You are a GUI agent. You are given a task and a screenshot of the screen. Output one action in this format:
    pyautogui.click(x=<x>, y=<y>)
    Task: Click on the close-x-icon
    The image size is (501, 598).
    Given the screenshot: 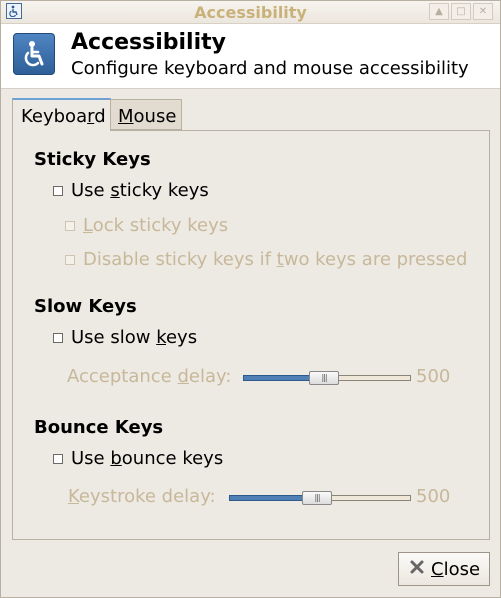 What is the action you would take?
    pyautogui.click(x=417, y=569)
    